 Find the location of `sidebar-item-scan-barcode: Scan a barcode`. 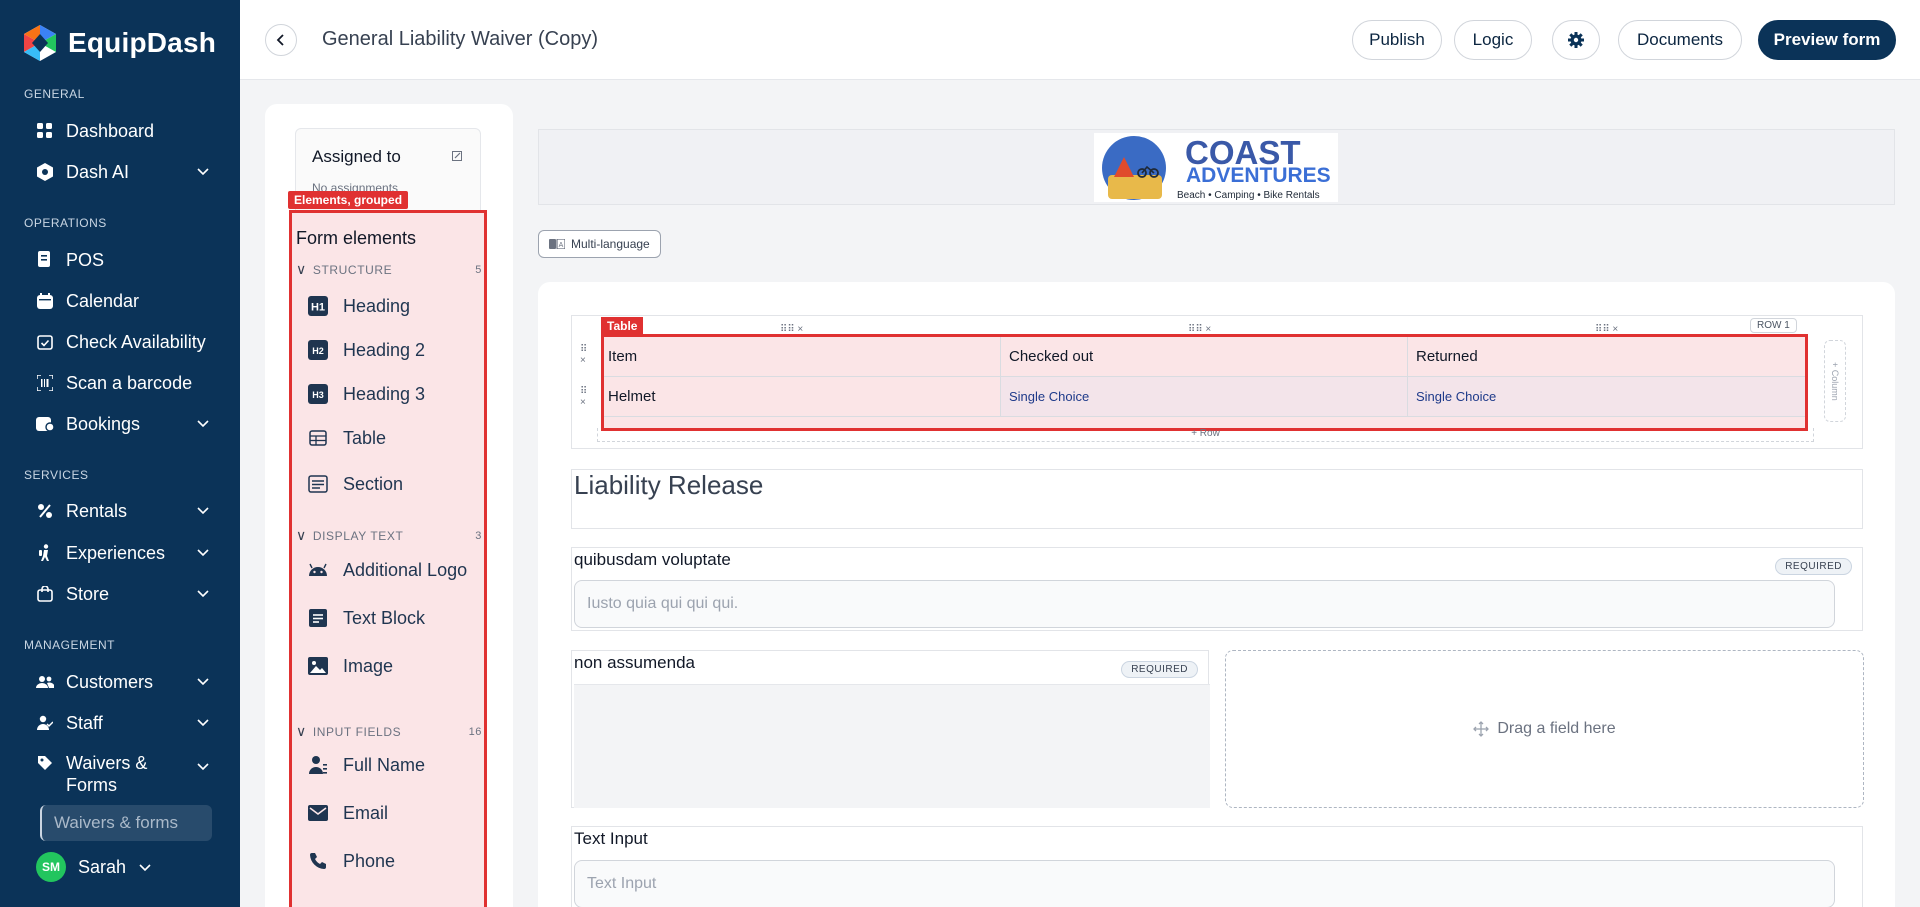

sidebar-item-scan-barcode: Scan a barcode is located at coordinates (126, 383).